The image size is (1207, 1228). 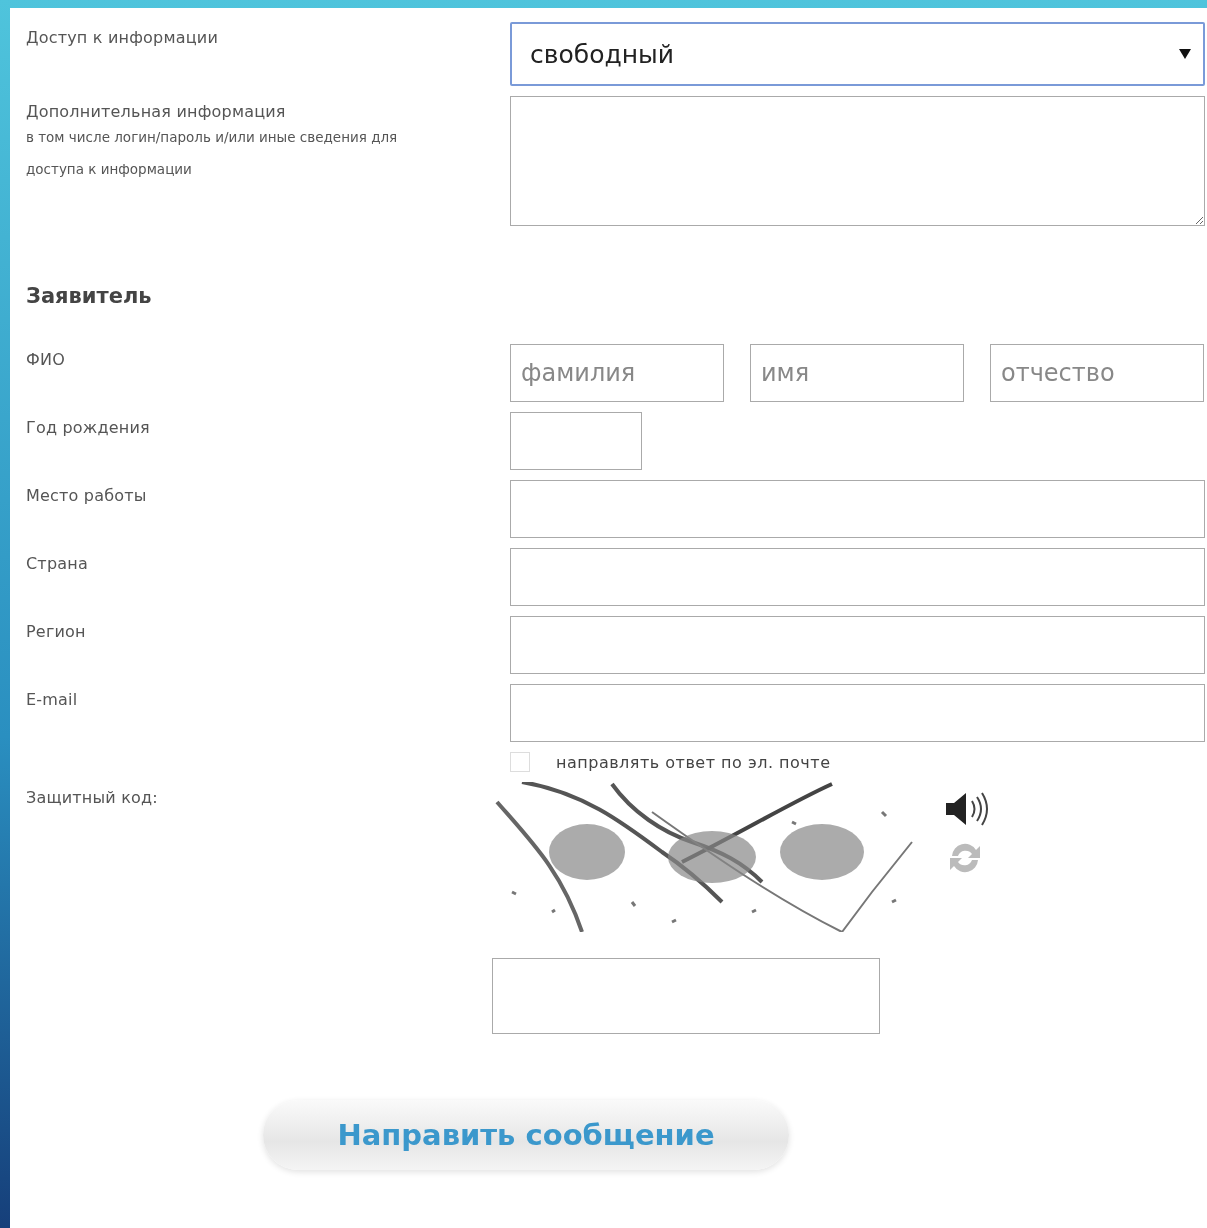 What do you see at coordinates (1097, 373) in the screenshot?
I see `name-field: отчество` at bounding box center [1097, 373].